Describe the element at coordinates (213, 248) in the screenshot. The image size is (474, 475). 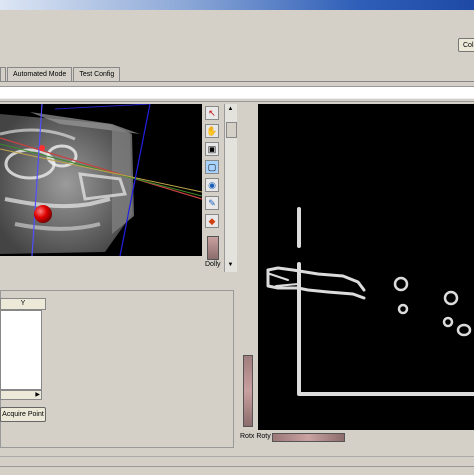
I see `dolly-slider` at that location.